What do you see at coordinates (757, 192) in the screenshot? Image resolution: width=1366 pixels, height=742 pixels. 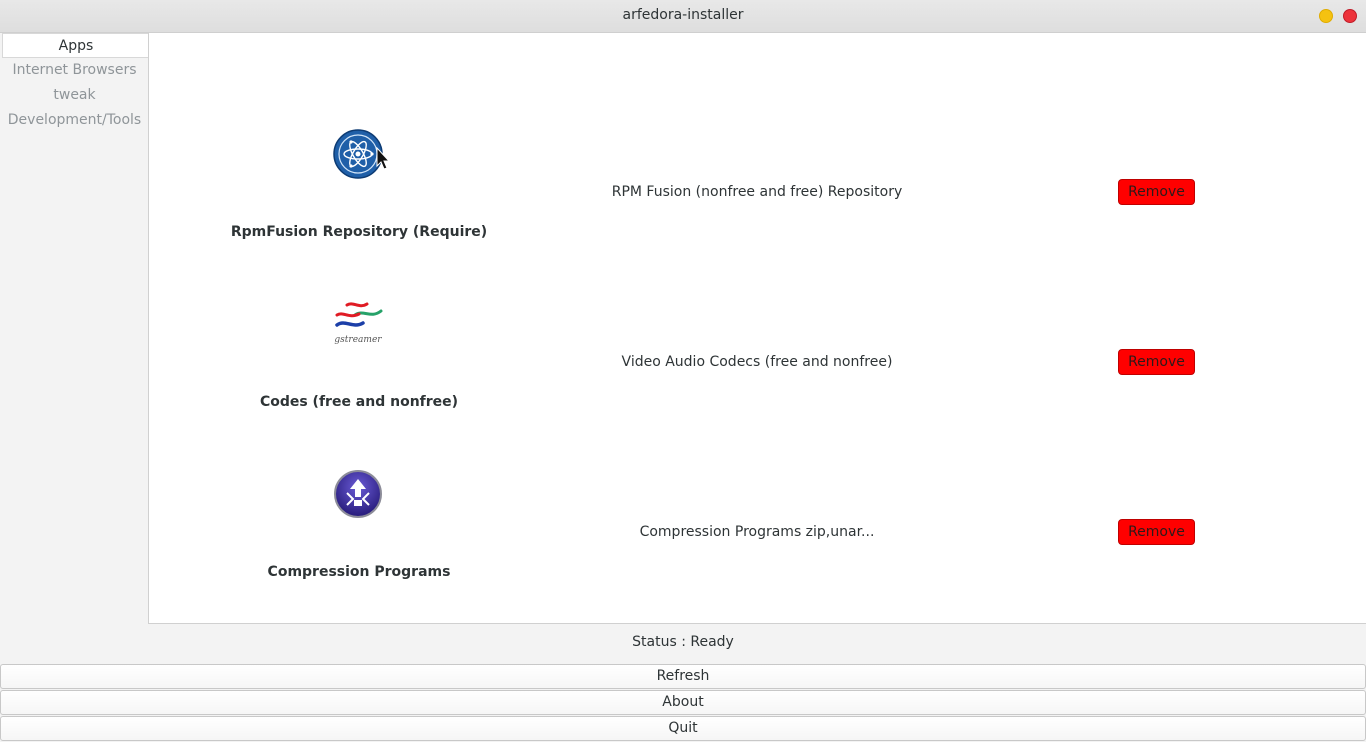 I see `app-description: RPM Fusion (nonfree and free) Repository` at bounding box center [757, 192].